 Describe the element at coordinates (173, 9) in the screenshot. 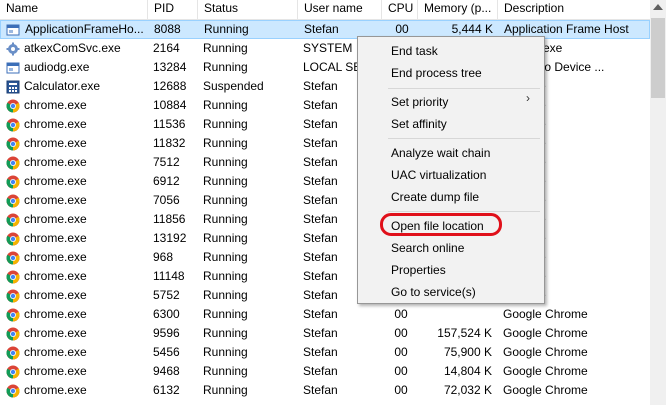

I see `column-header-pid: PID` at that location.